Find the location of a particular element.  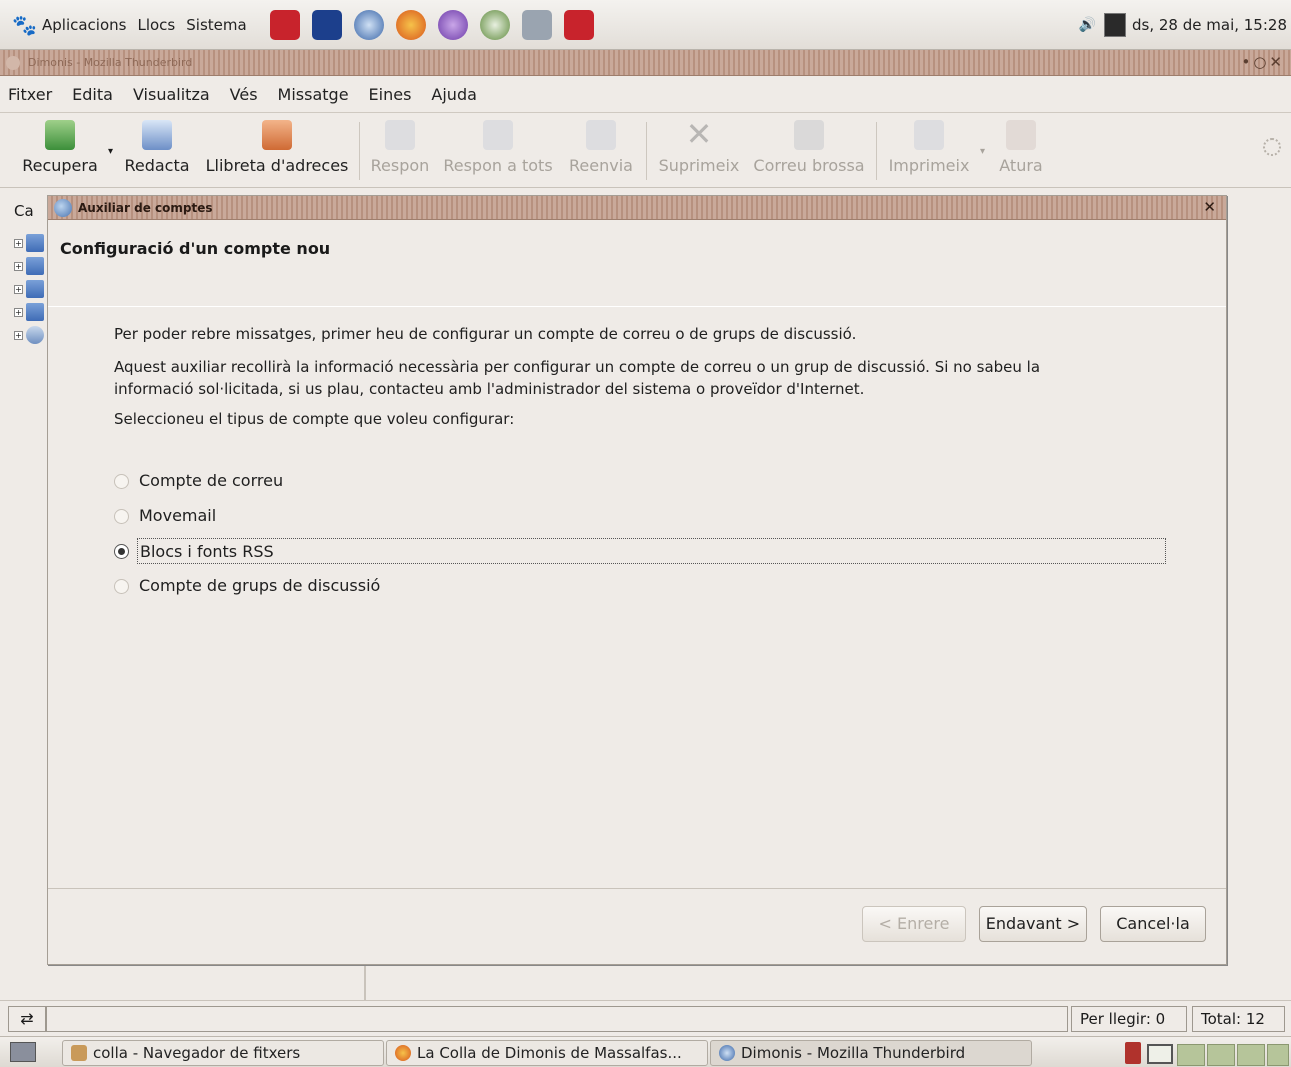

window-controls: •○✕ is located at coordinates (1263, 62).